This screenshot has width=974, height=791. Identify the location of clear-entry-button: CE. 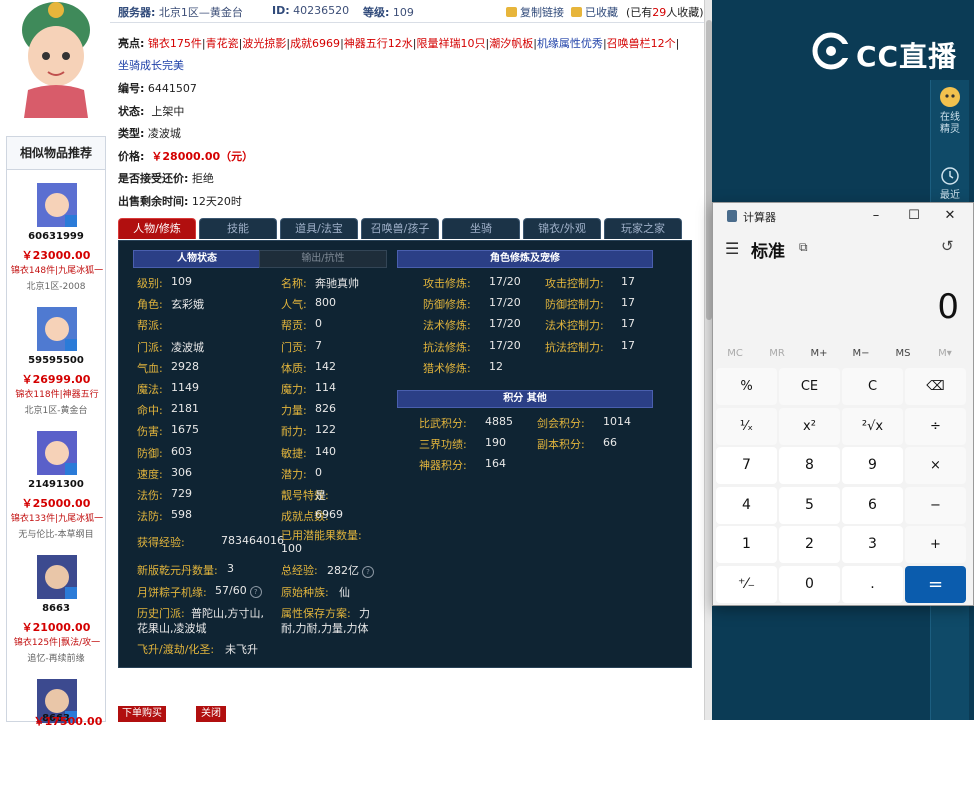
(809, 386).